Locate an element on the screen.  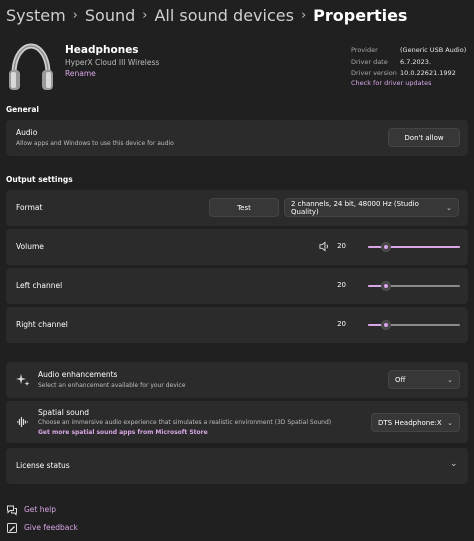
spatial-sound-label: Spatial sound is located at coordinates (63, 412).